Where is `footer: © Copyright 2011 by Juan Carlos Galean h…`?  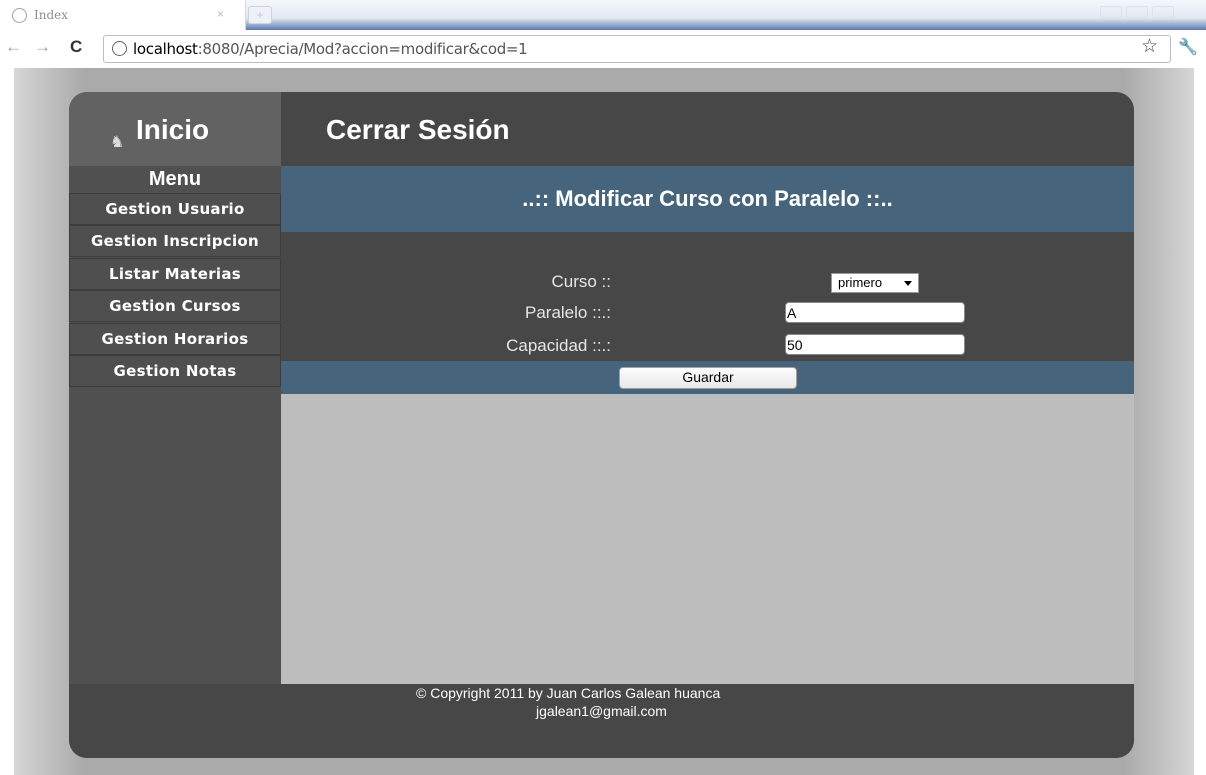 footer: © Copyright 2011 by Juan Carlos Galean h… is located at coordinates (601, 721).